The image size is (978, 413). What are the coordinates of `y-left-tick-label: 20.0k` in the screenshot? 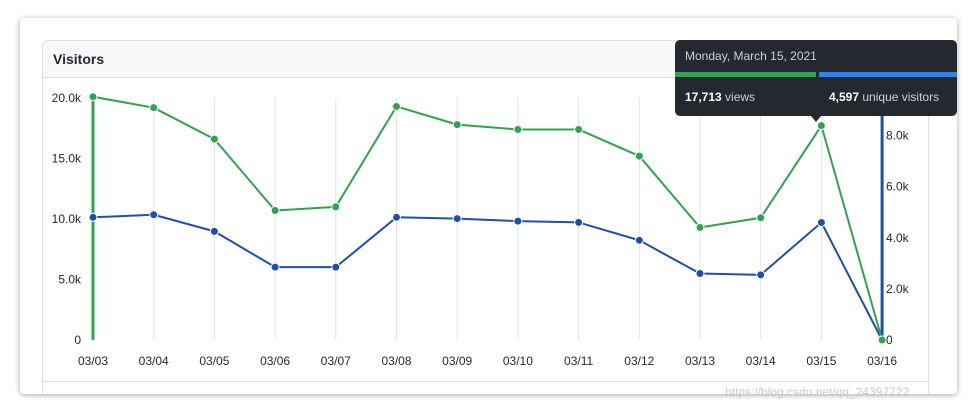 It's located at (67, 98).